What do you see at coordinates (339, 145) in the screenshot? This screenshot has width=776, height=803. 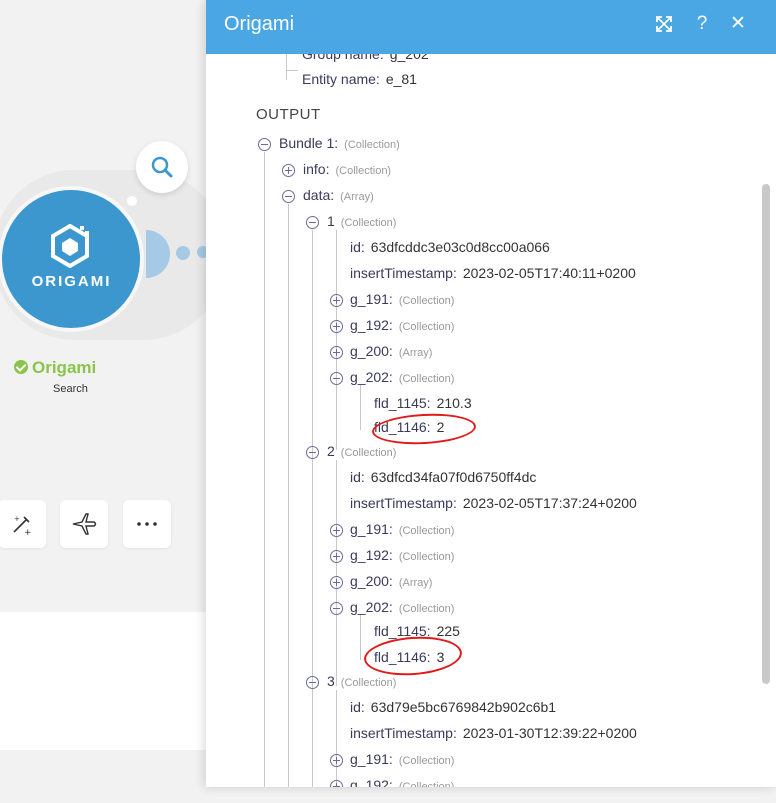 I see `bundle-row: Bundle 1: (Collection)` at bounding box center [339, 145].